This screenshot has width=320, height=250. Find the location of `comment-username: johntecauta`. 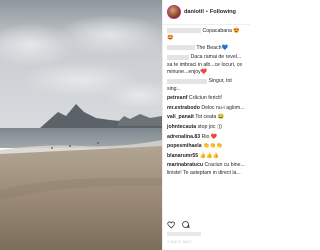

comment-username: johntecauta is located at coordinates (181, 127).